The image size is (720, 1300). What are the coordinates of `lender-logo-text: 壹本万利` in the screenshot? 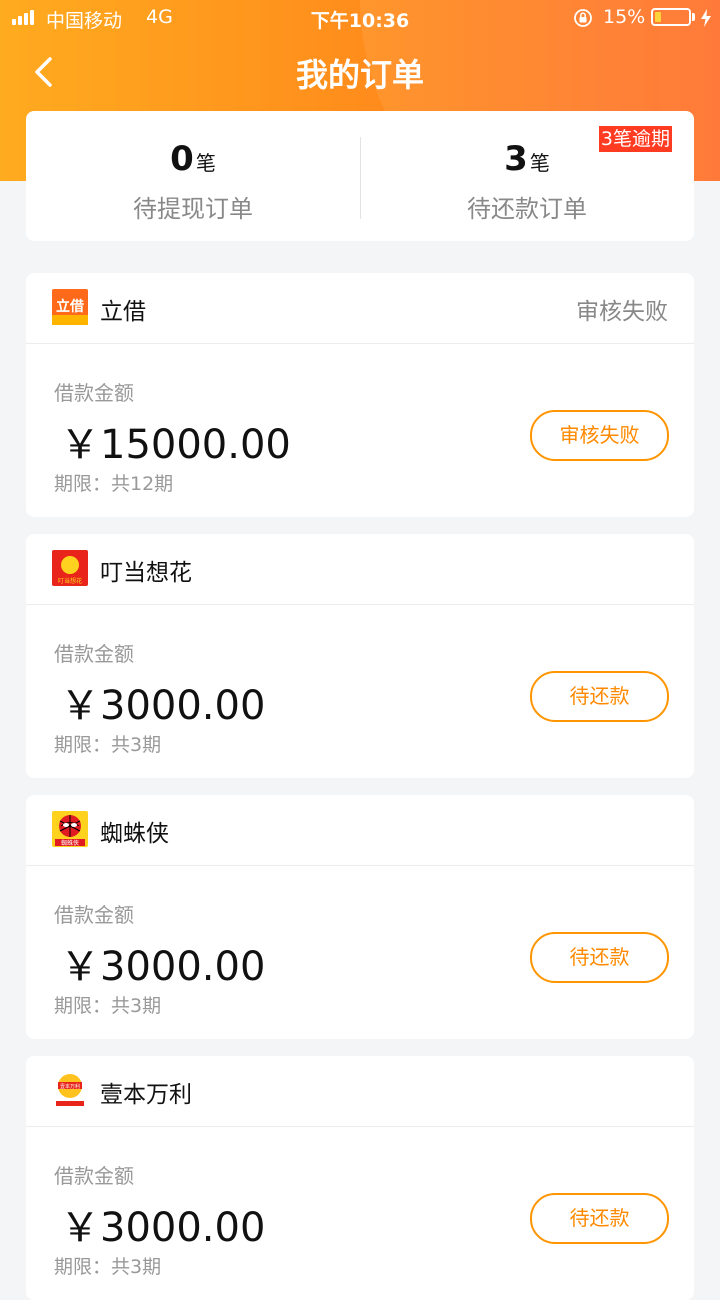 It's located at (70, 1086).